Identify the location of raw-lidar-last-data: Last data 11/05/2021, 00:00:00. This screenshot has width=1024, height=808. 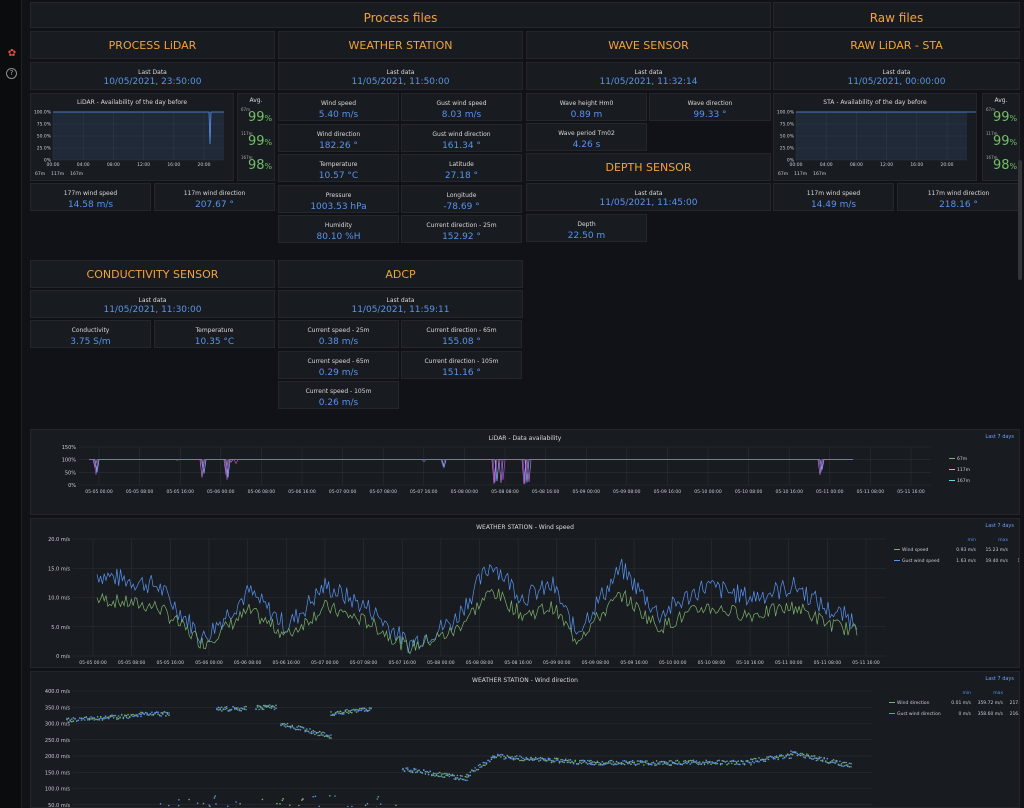
(896, 76).